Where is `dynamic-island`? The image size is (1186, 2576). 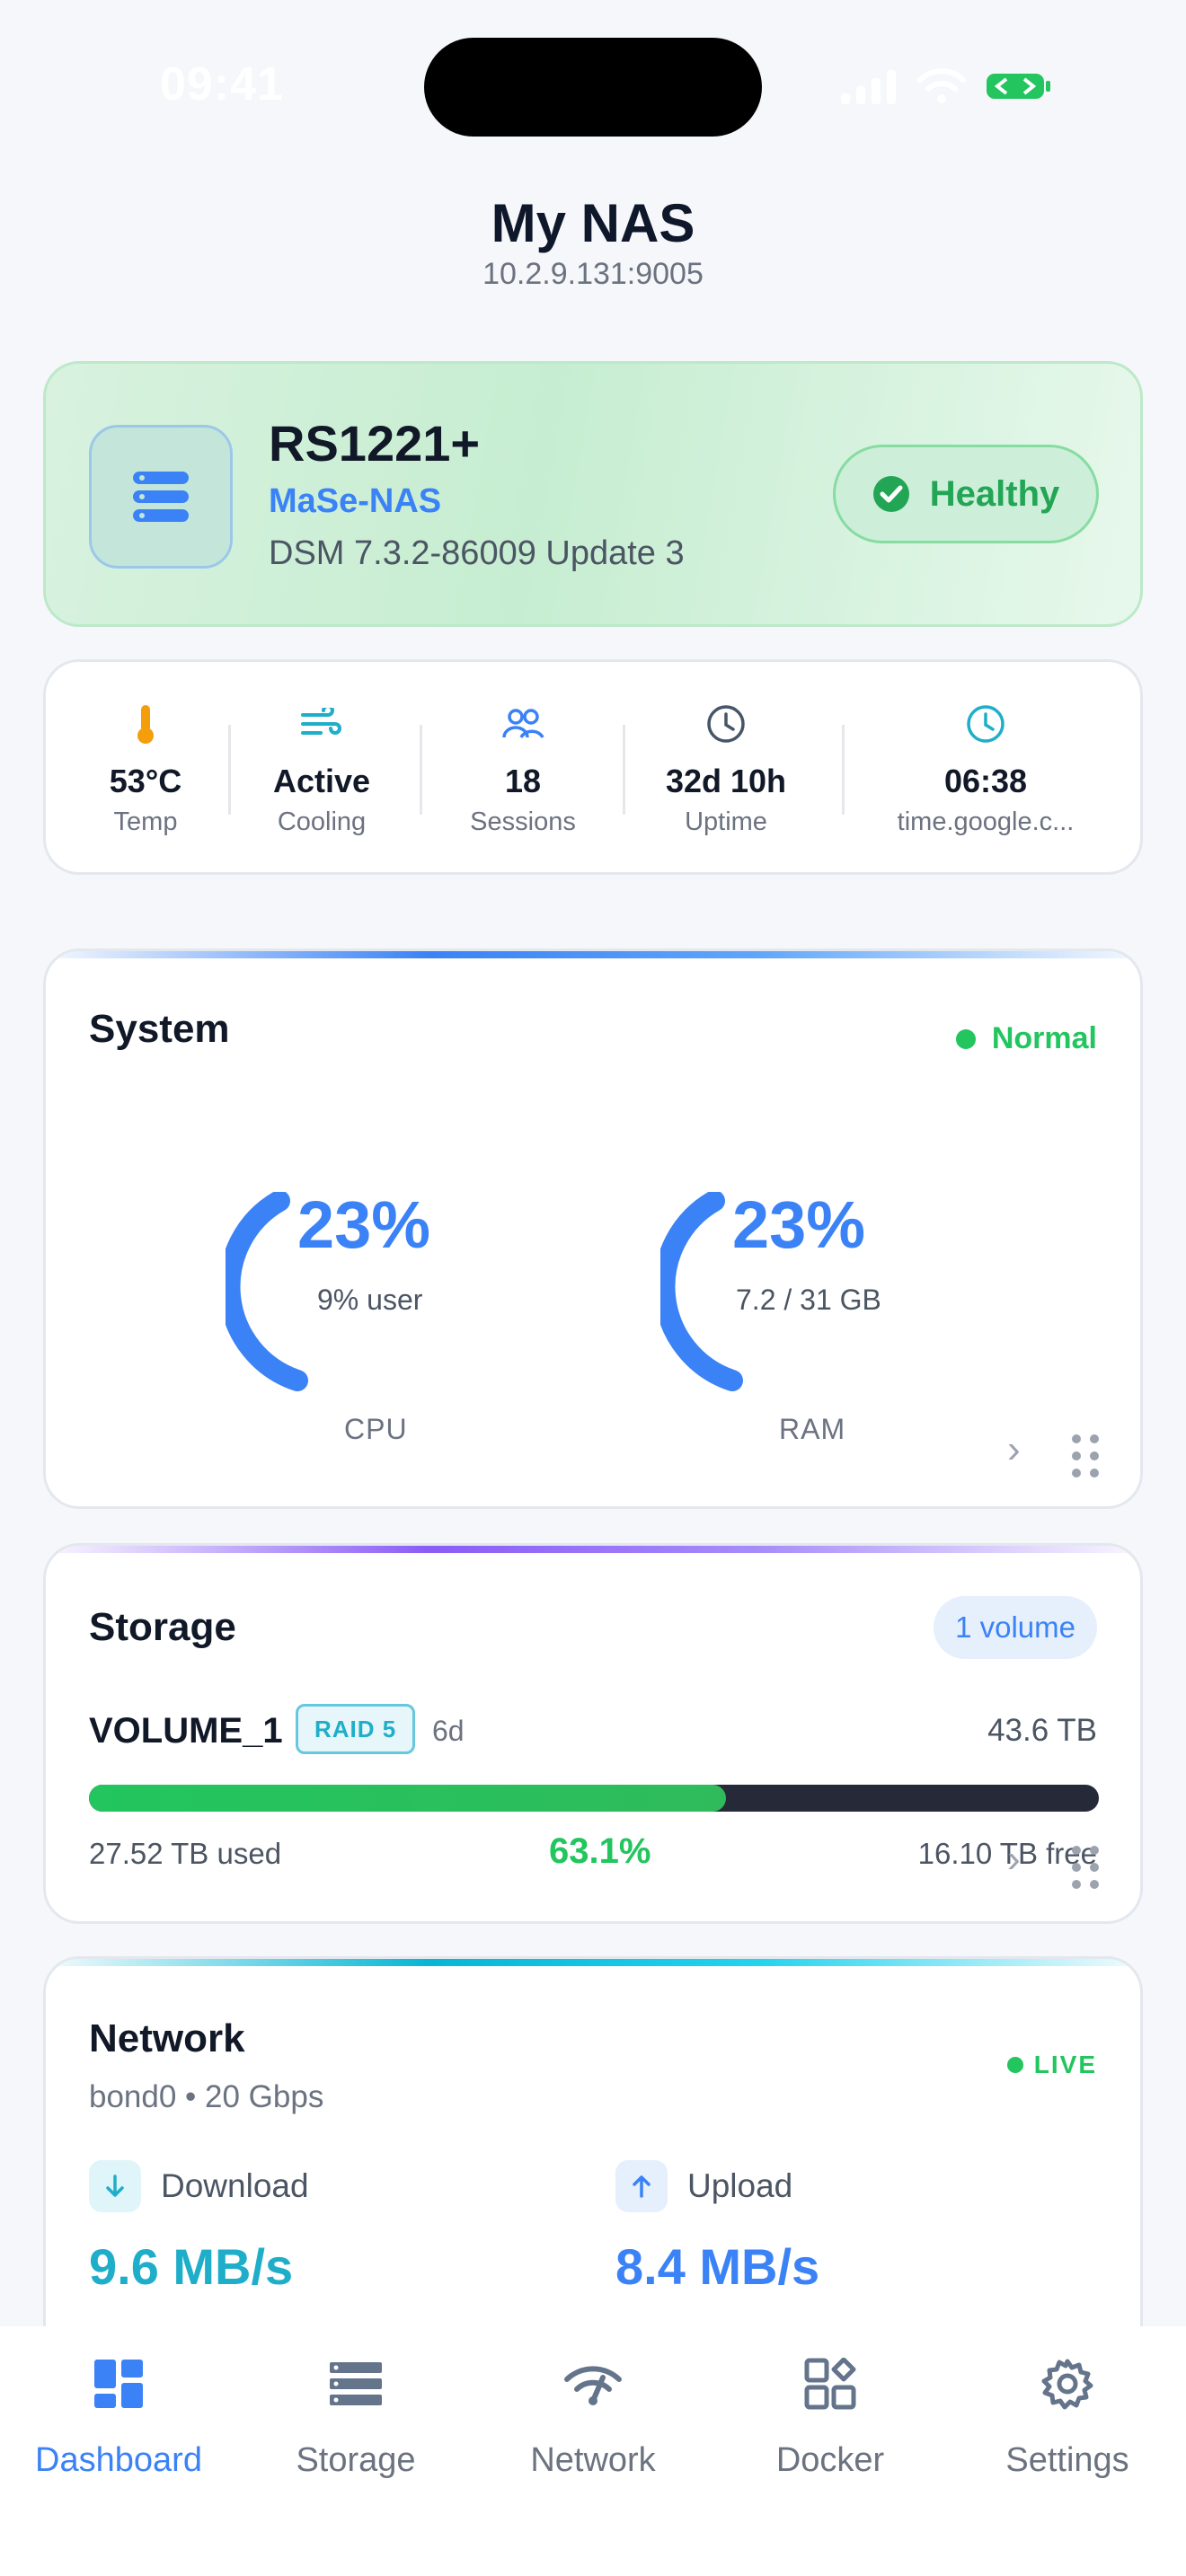
dynamic-island is located at coordinates (593, 87).